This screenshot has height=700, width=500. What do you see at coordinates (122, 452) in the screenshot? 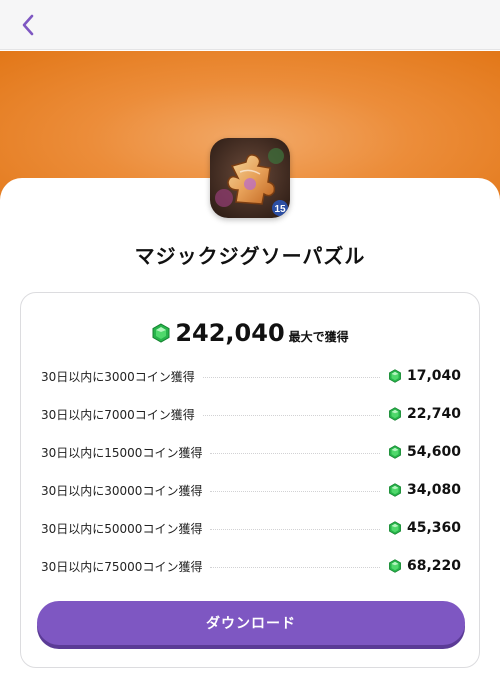
I see `reward-label: 30日以内に15000コイン獲得` at bounding box center [122, 452].